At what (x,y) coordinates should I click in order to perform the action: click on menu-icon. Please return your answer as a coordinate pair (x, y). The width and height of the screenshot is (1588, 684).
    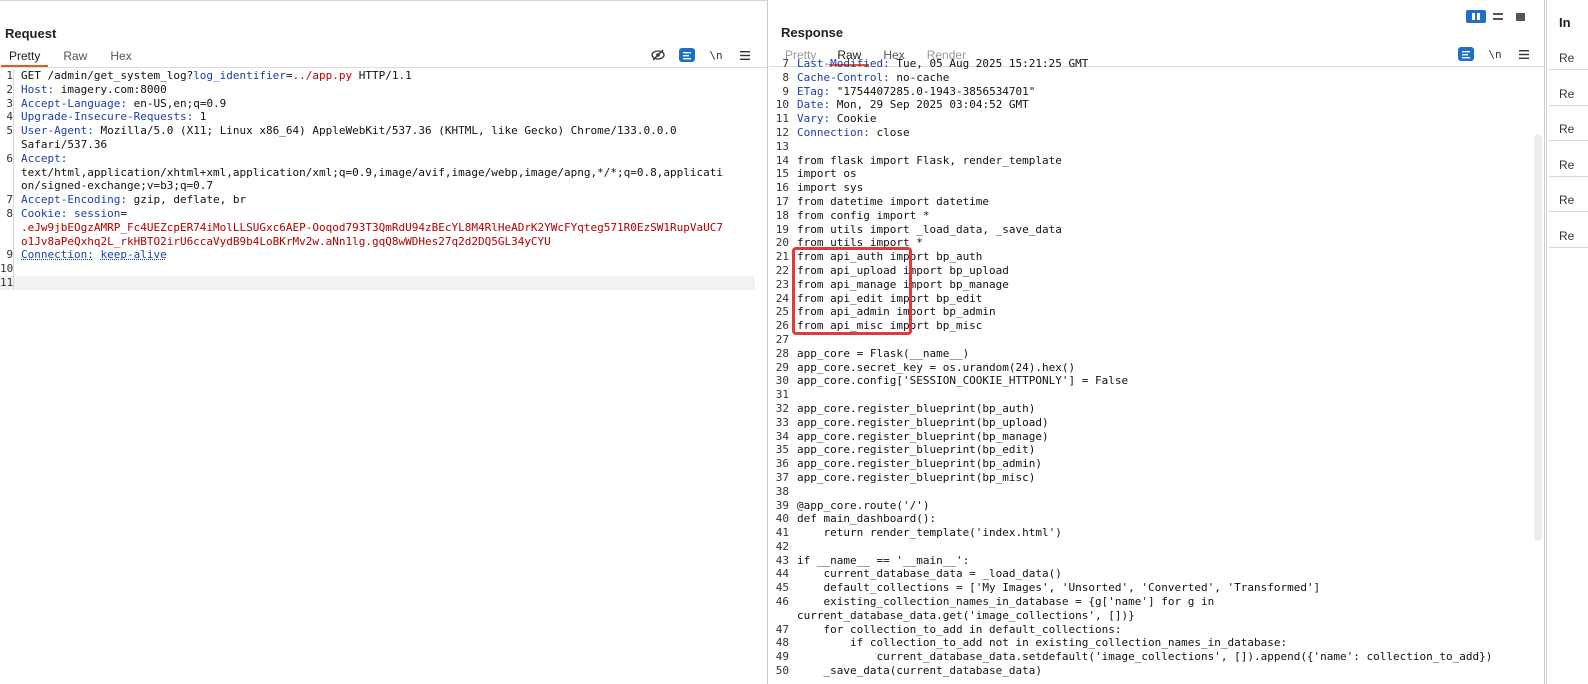
    Looking at the image, I should click on (745, 55).